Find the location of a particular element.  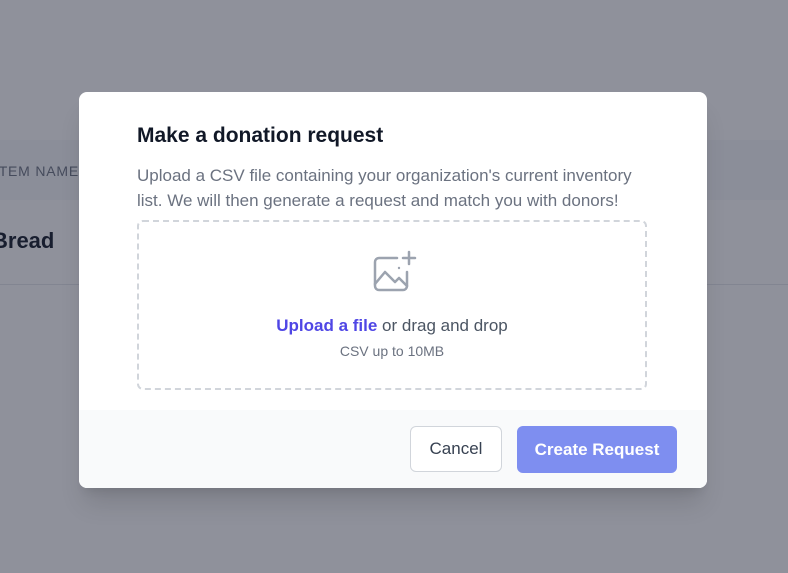

upload-file-link: Upload a file is located at coordinates (326, 325).